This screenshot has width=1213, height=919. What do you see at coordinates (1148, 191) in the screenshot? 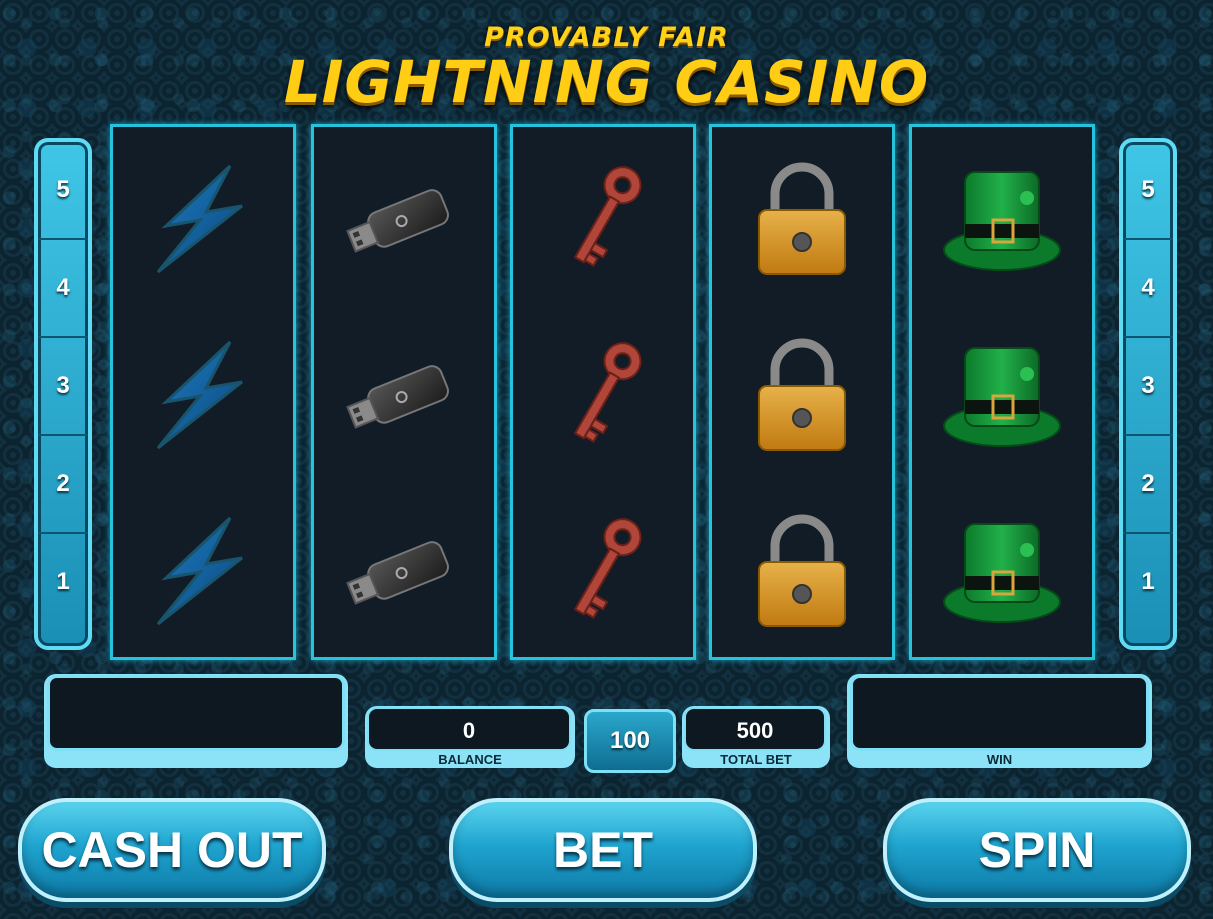
I see `payline-5-right: 5` at bounding box center [1148, 191].